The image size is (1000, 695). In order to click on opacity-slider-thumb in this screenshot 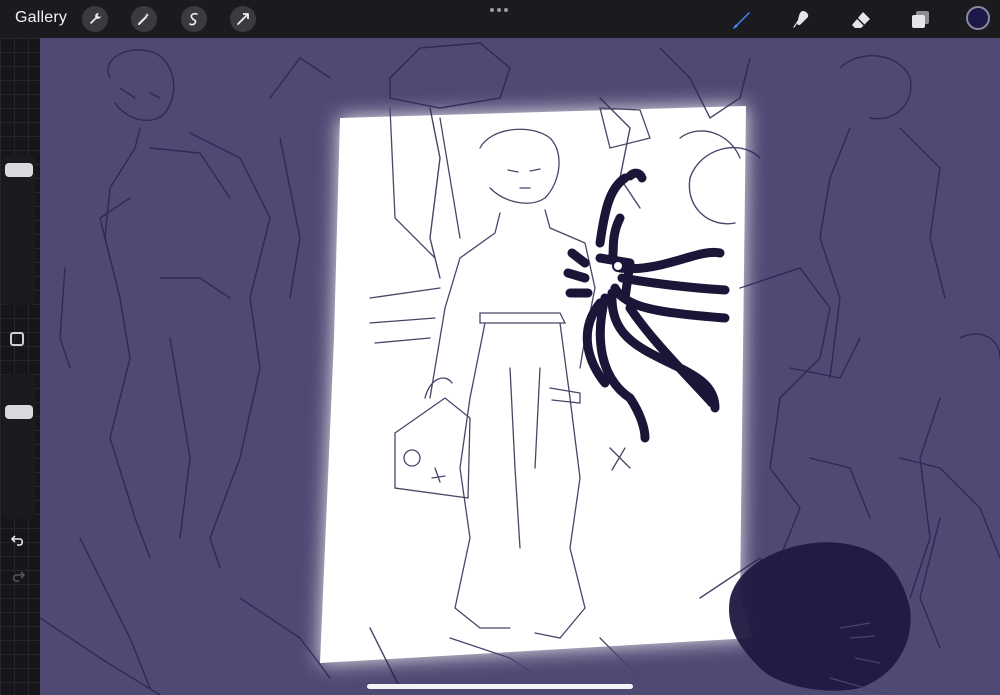, I will do `click(19, 412)`.